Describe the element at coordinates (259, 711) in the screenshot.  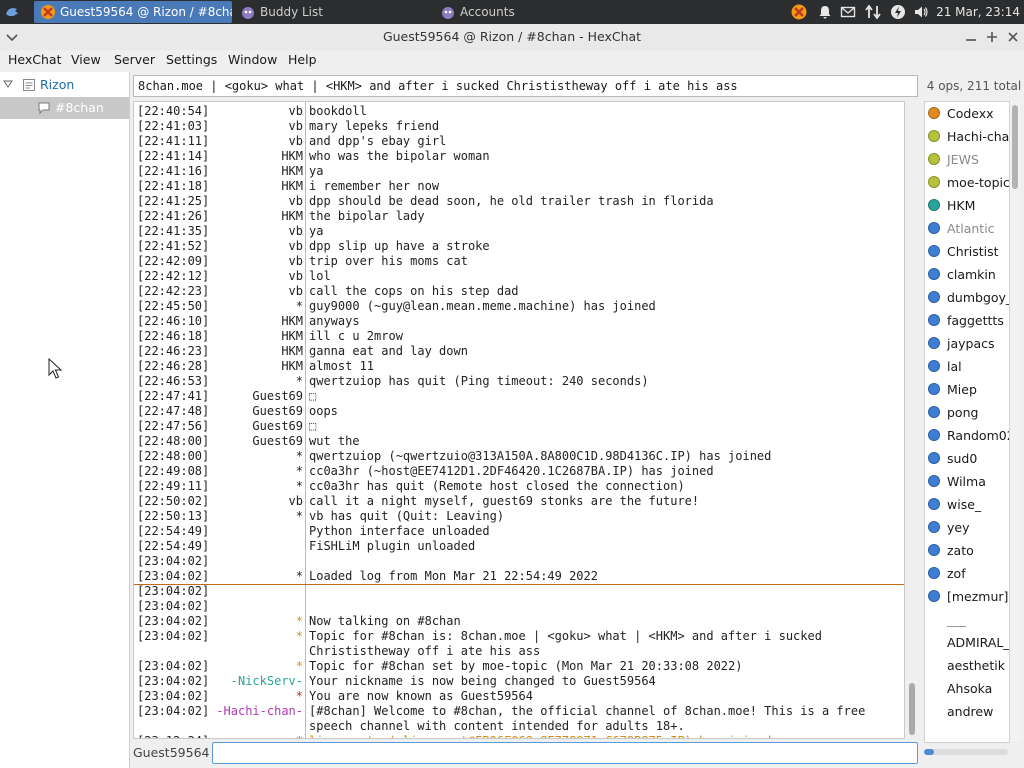
I see `chat-nick: -Hachi-chan-` at that location.